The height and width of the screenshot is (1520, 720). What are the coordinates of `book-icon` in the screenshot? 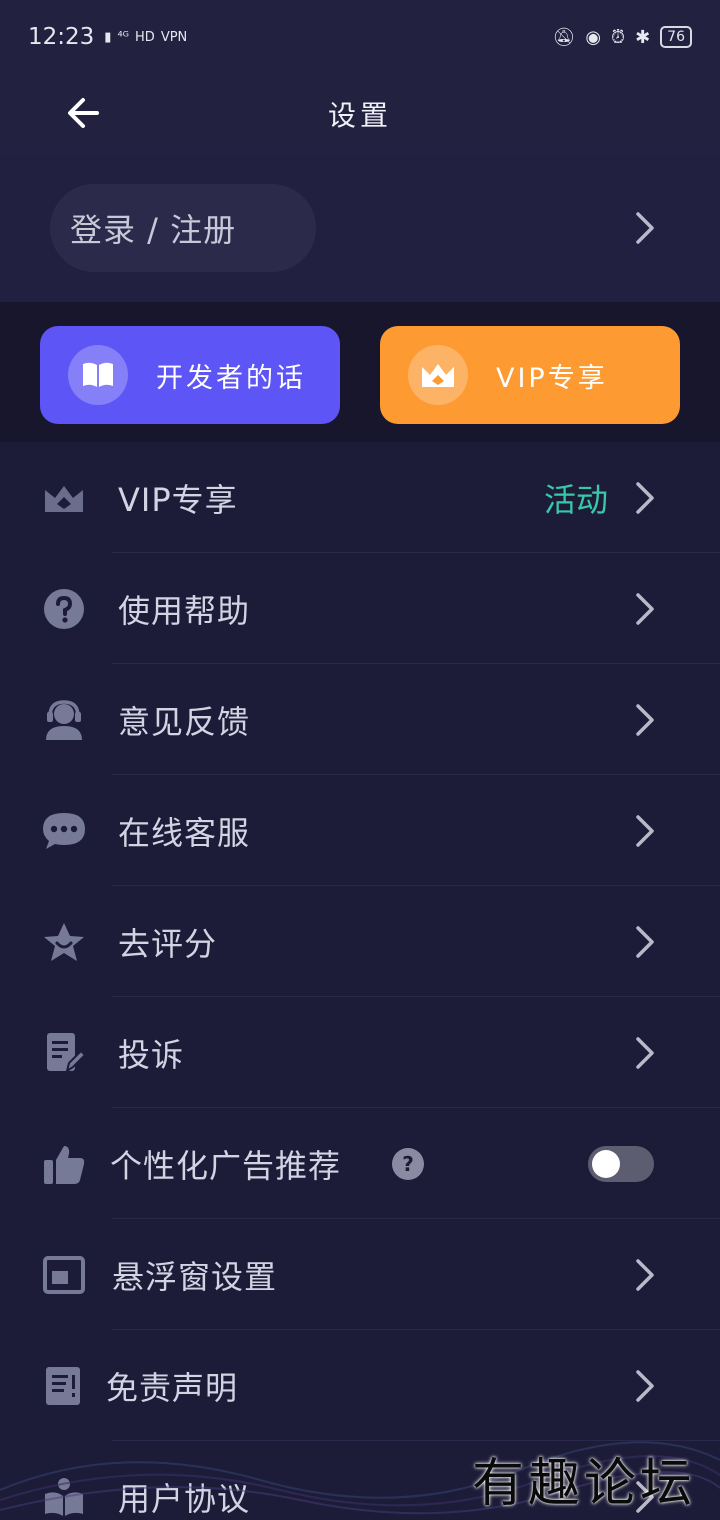 It's located at (98, 375).